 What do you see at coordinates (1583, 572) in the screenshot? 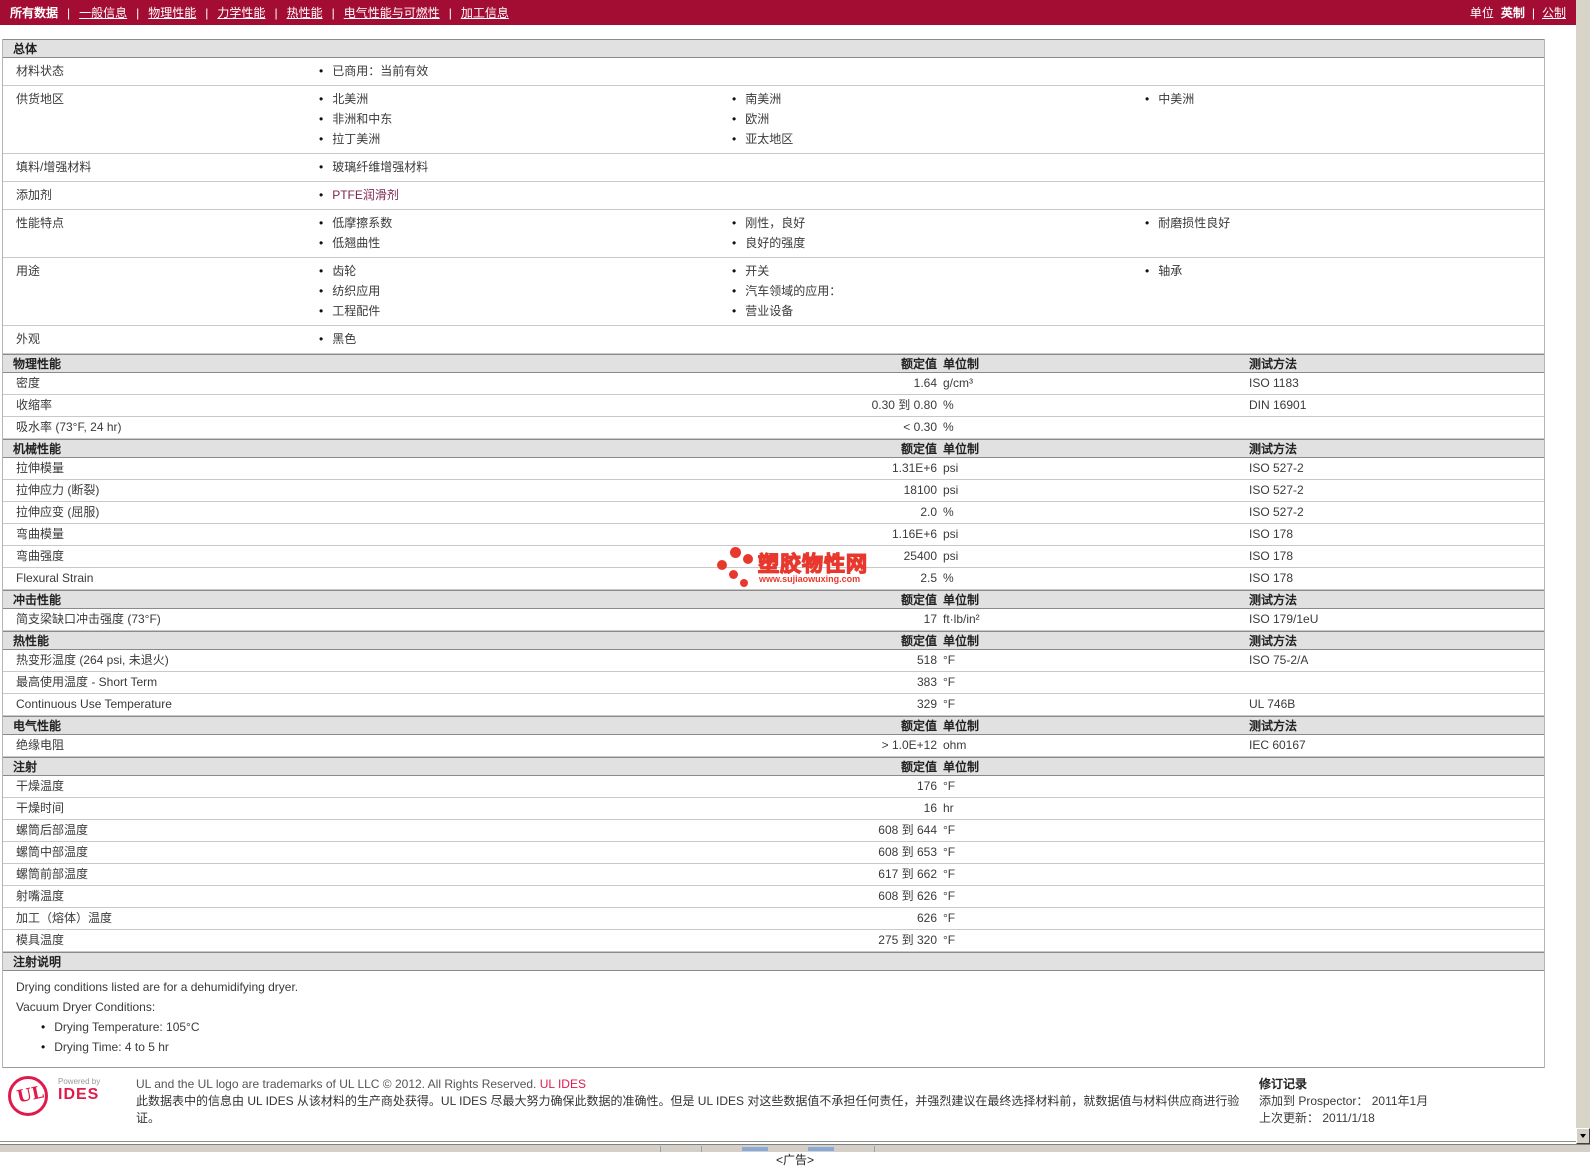
I see `vertical-scrollbar` at bounding box center [1583, 572].